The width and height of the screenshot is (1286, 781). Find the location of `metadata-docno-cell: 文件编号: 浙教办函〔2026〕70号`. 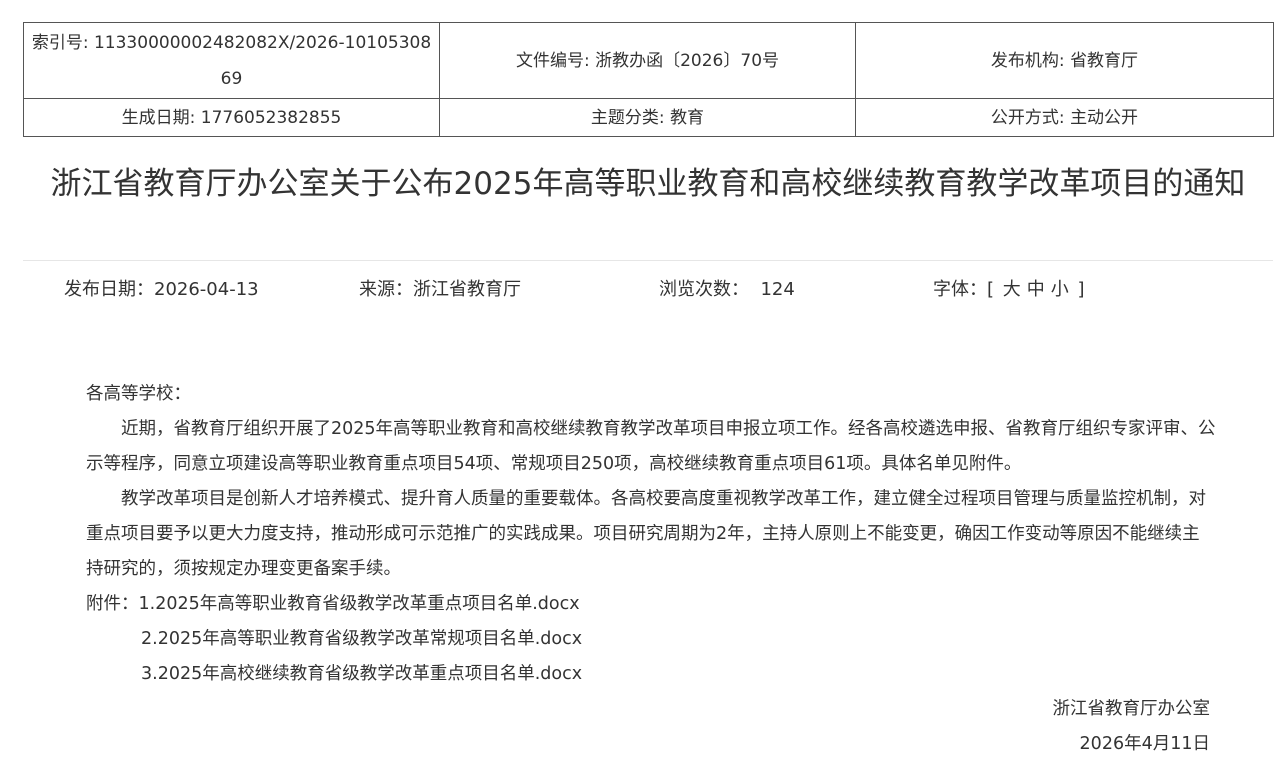

metadata-docno-cell: 文件编号: 浙教办函〔2026〕70号 is located at coordinates (647, 60).